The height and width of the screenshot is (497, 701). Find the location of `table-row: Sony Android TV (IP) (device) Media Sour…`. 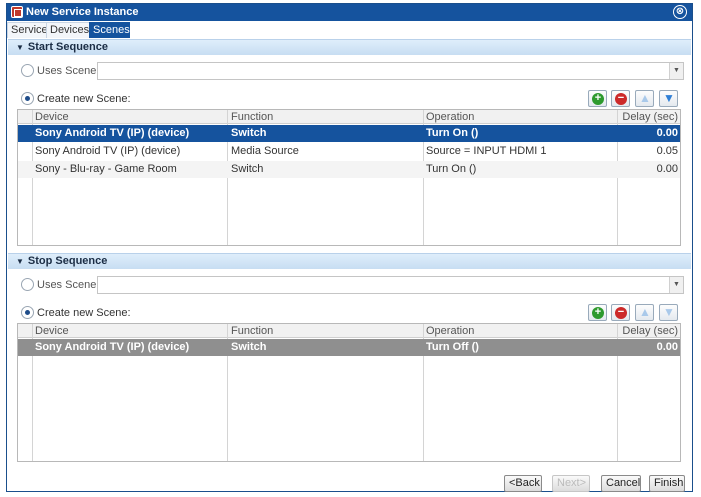

table-row: Sony Android TV (IP) (device) Media Sour… is located at coordinates (349, 151).